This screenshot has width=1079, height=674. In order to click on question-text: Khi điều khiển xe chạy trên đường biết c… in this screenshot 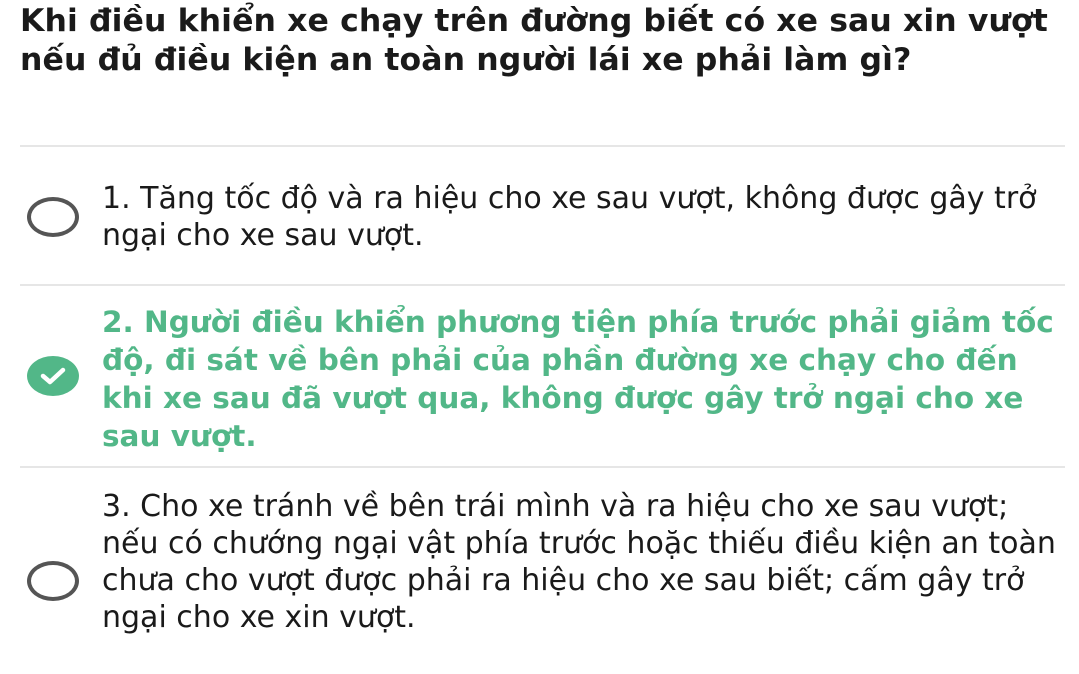, I will do `click(534, 40)`.